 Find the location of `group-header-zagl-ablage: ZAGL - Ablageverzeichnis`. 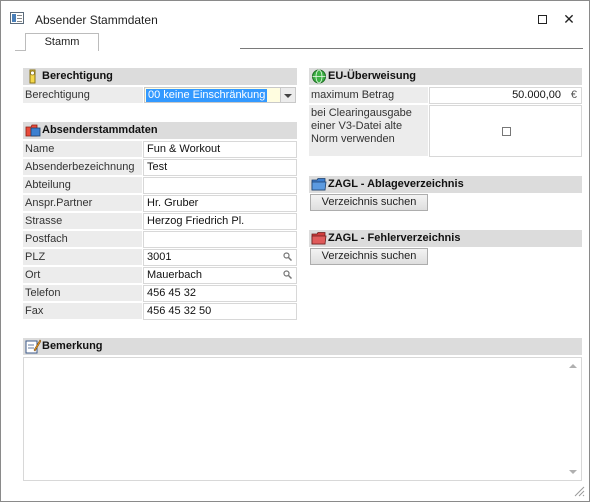

group-header-zagl-ablage: ZAGL - Ablageverzeichnis is located at coordinates (445, 184).